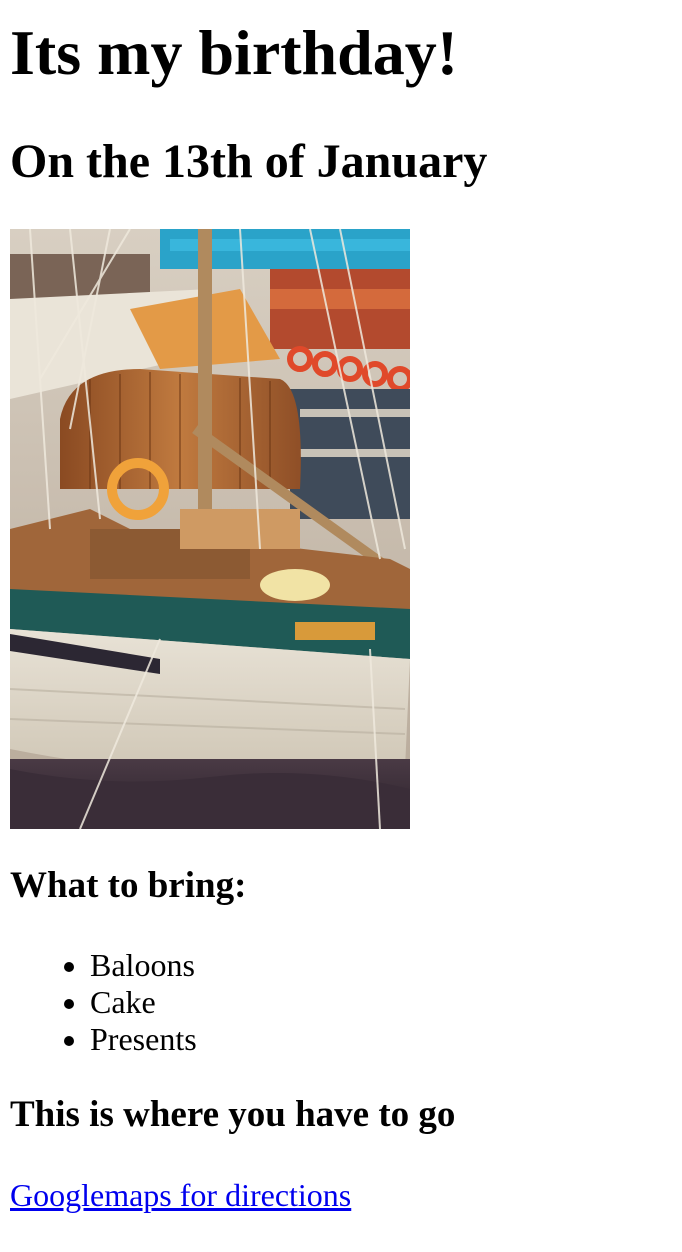  I want to click on page-title: Its my birthday!, so click(234, 52).